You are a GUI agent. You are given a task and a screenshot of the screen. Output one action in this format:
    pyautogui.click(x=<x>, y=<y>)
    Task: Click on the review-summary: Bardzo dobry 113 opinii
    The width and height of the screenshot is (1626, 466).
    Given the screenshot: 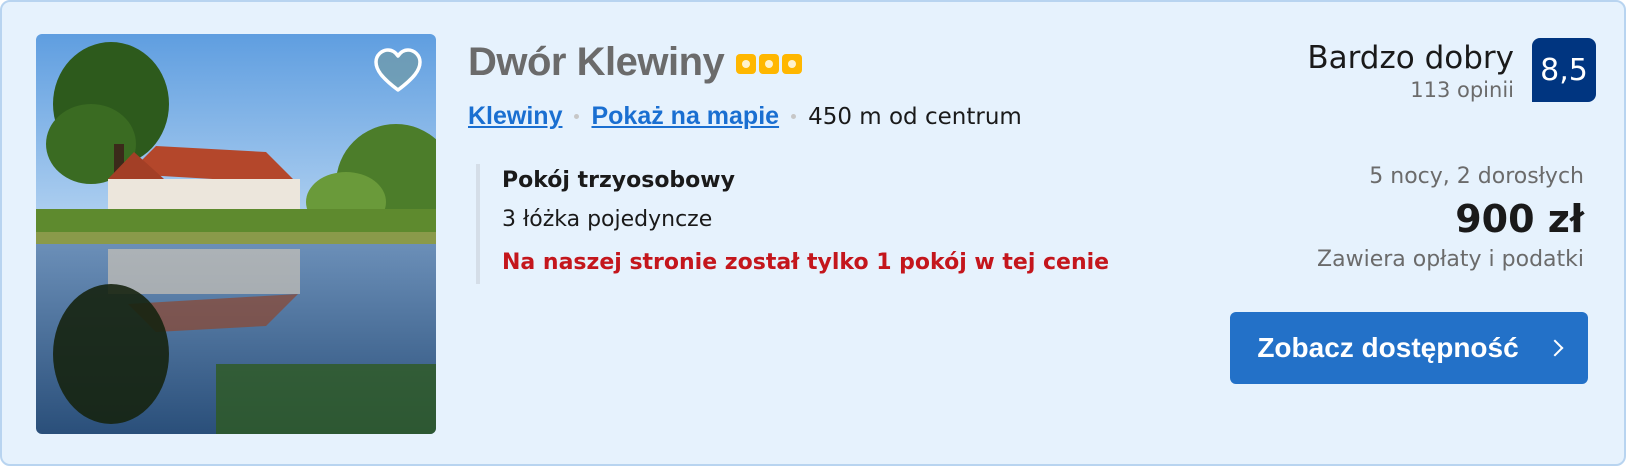 What is the action you would take?
    pyautogui.click(x=1410, y=71)
    